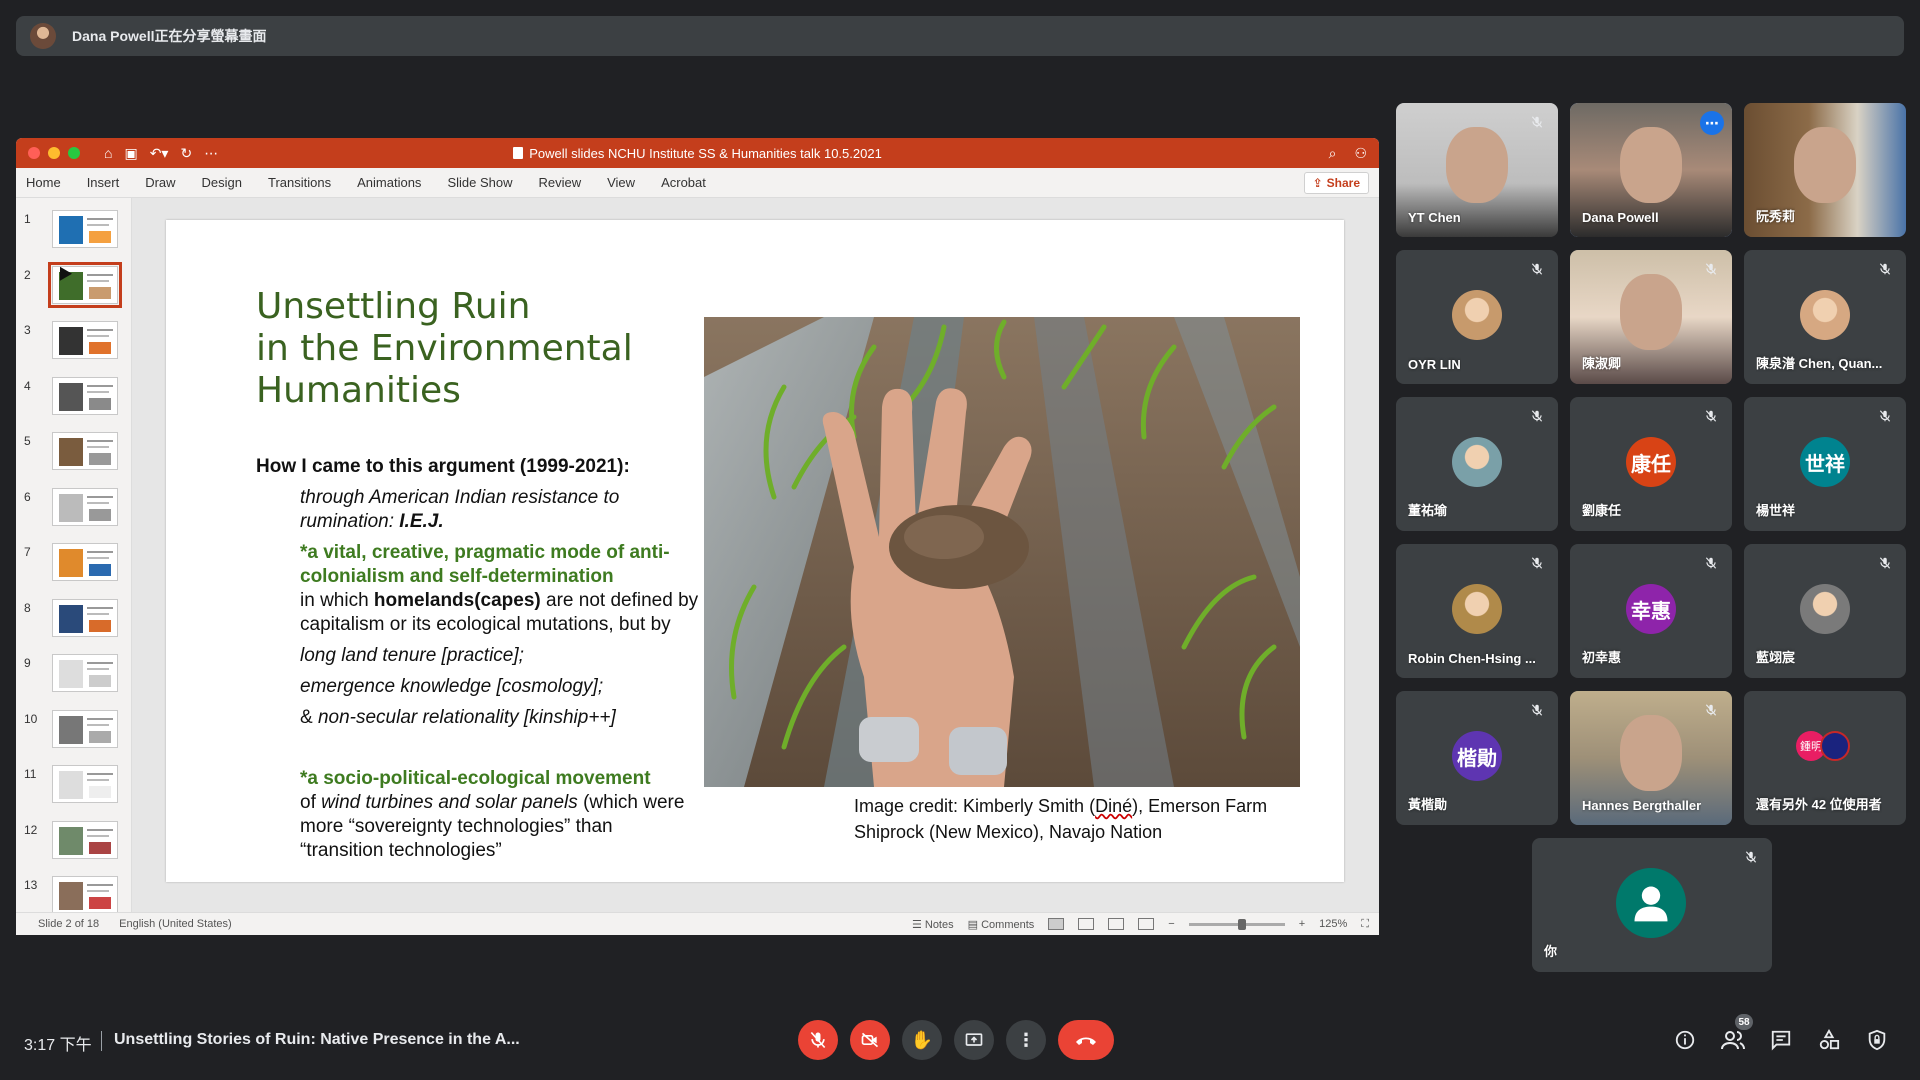 The height and width of the screenshot is (1080, 1920). What do you see at coordinates (559, 182) in the screenshot?
I see `tab-review: Review` at bounding box center [559, 182].